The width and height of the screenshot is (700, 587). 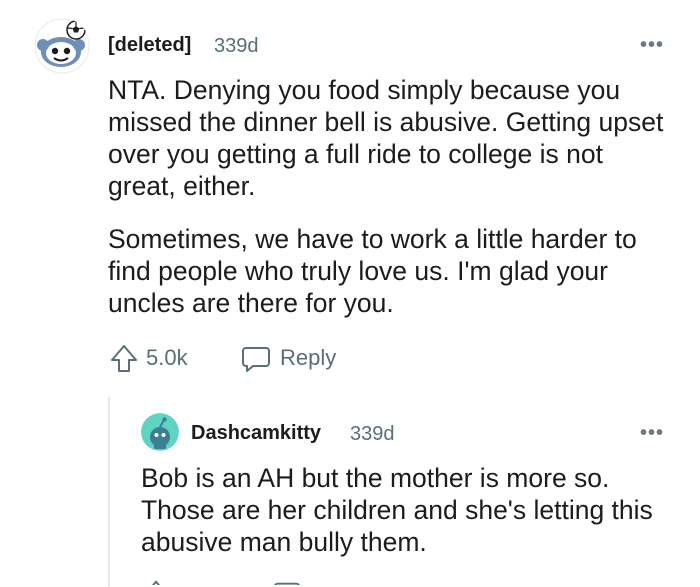 I want to click on reply-reply-button, so click(x=287, y=581).